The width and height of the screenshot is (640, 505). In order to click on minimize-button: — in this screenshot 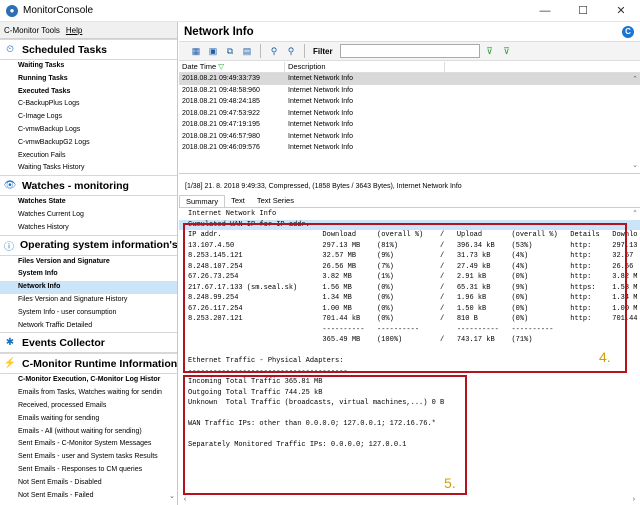, I will do `click(545, 11)`.